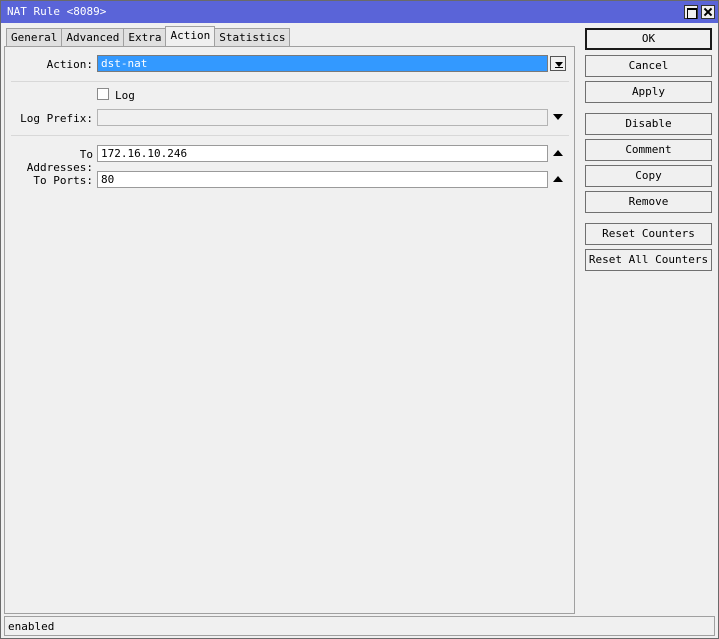 The height and width of the screenshot is (639, 719). Describe the element at coordinates (648, 124) in the screenshot. I see `disable-button: Disable` at that location.